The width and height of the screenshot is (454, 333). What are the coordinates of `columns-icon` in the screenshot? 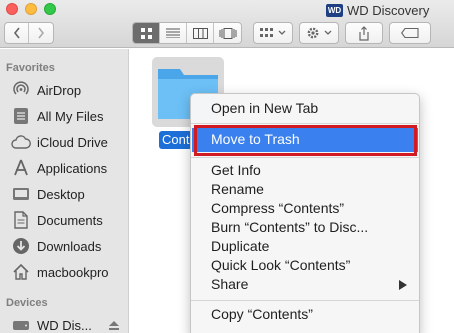 It's located at (200, 33).